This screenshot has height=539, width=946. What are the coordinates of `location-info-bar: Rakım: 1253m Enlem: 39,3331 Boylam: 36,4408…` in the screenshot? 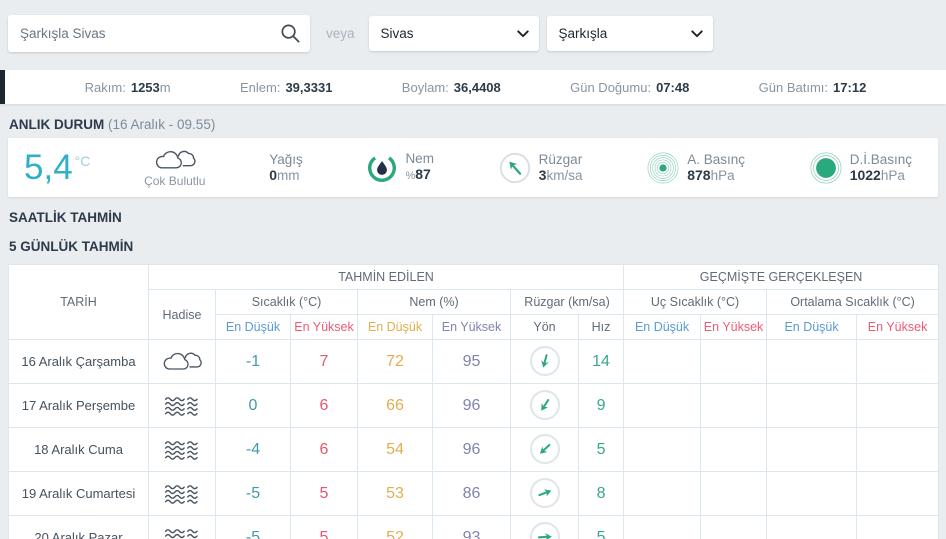 It's located at (473, 87).